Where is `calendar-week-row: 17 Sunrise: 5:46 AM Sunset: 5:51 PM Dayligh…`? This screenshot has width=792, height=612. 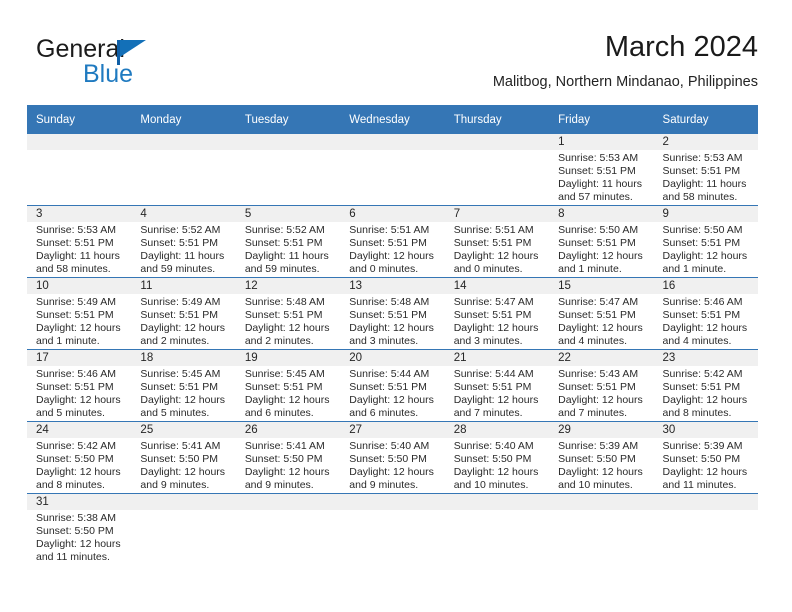
calendar-week-row: 17 Sunrise: 5:46 AM Sunset: 5:51 PM Dayligh… is located at coordinates (392, 385).